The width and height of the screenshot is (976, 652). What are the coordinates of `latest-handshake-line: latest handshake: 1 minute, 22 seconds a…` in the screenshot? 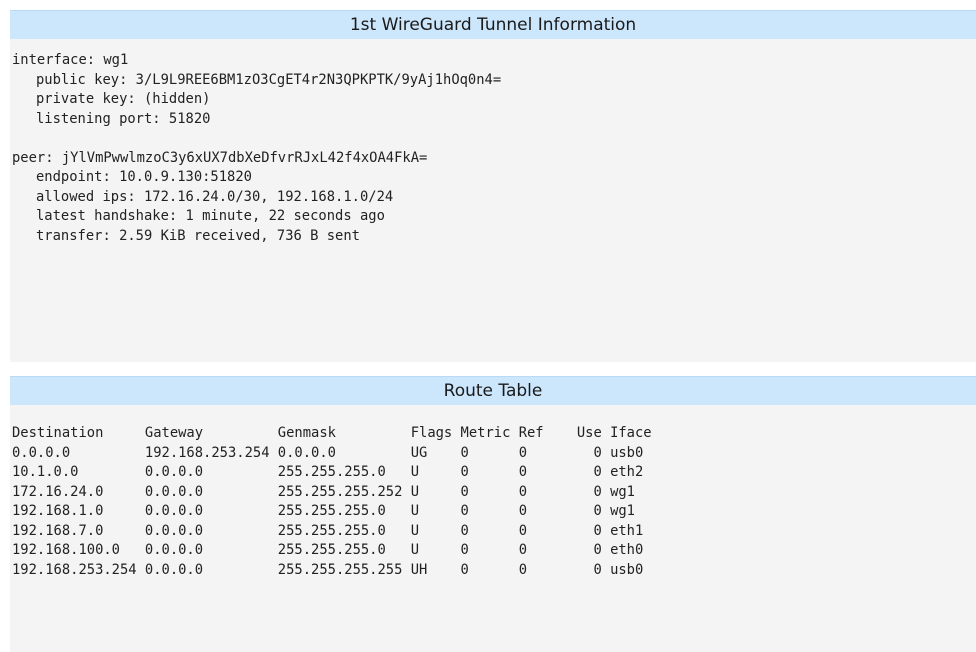 It's located at (210, 216).